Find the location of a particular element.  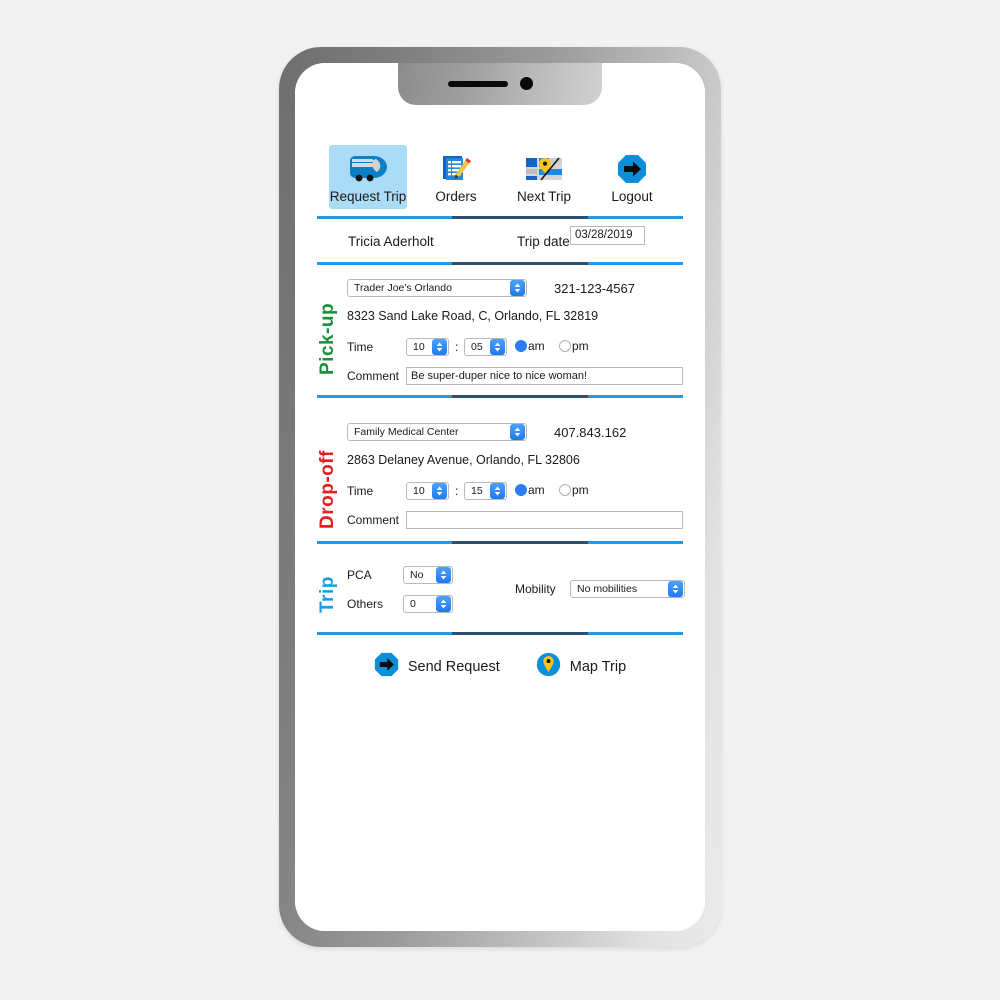

pickup-location-value: Trader Joe's Orlando is located at coordinates (403, 288).